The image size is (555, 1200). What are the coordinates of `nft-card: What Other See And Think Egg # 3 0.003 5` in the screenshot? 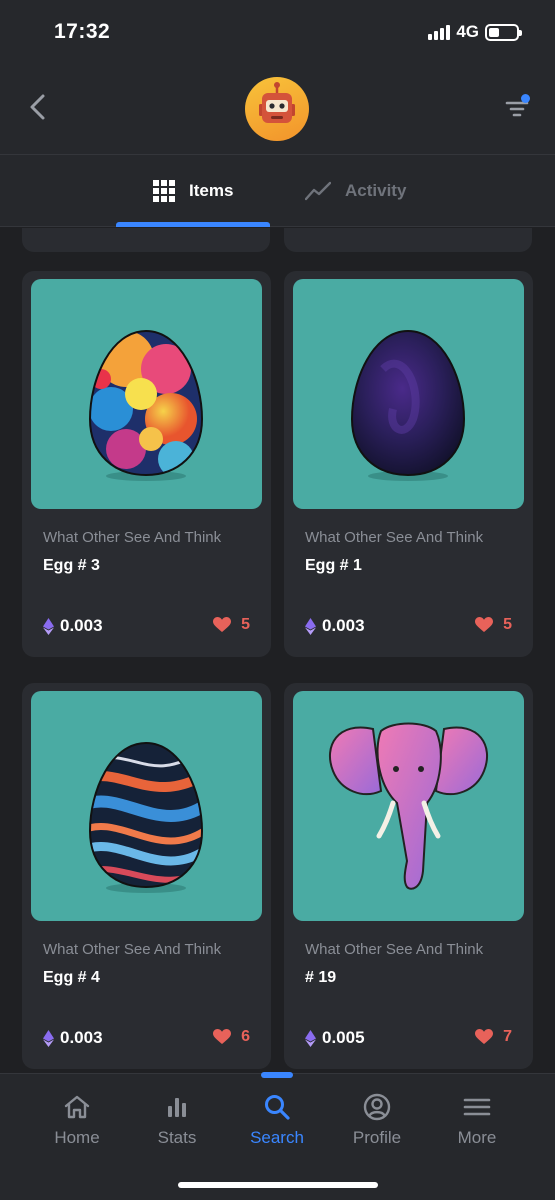 It's located at (146, 464).